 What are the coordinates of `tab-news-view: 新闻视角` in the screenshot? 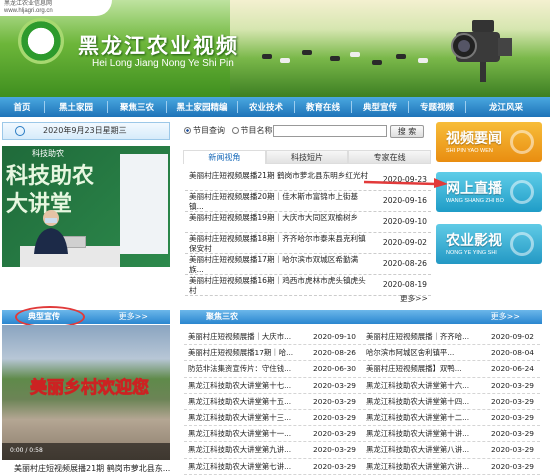 It's located at (224, 157).